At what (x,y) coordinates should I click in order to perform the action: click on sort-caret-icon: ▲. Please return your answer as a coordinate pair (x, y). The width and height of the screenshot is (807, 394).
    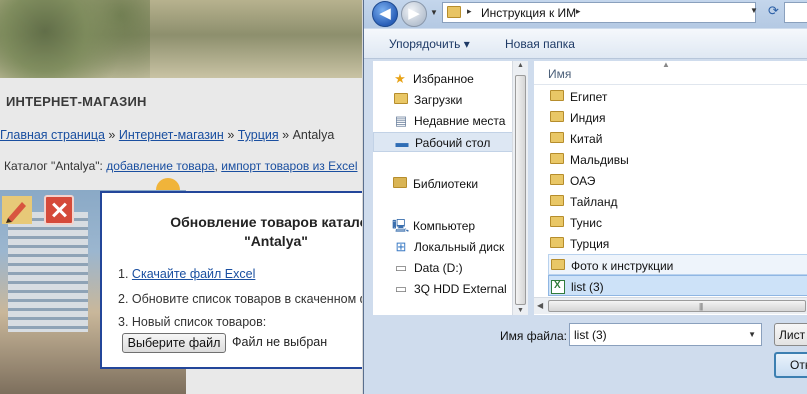
    Looking at the image, I should click on (666, 64).